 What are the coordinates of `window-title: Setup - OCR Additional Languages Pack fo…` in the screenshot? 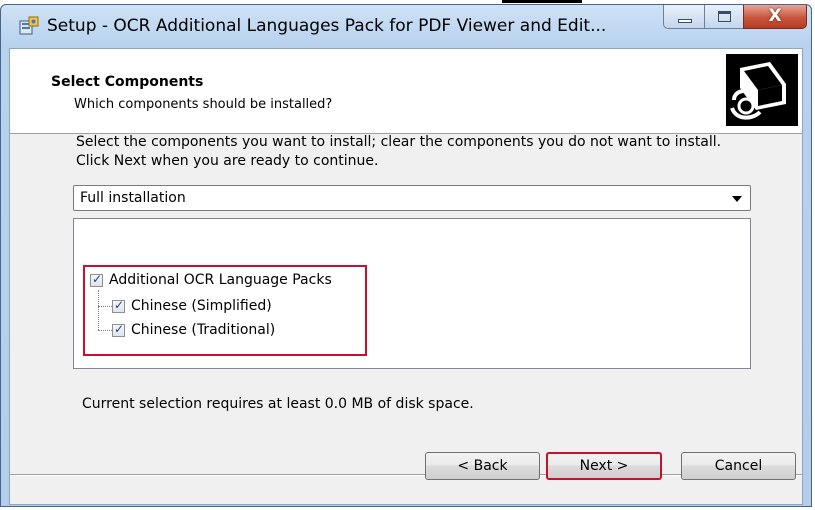 It's located at (327, 26).